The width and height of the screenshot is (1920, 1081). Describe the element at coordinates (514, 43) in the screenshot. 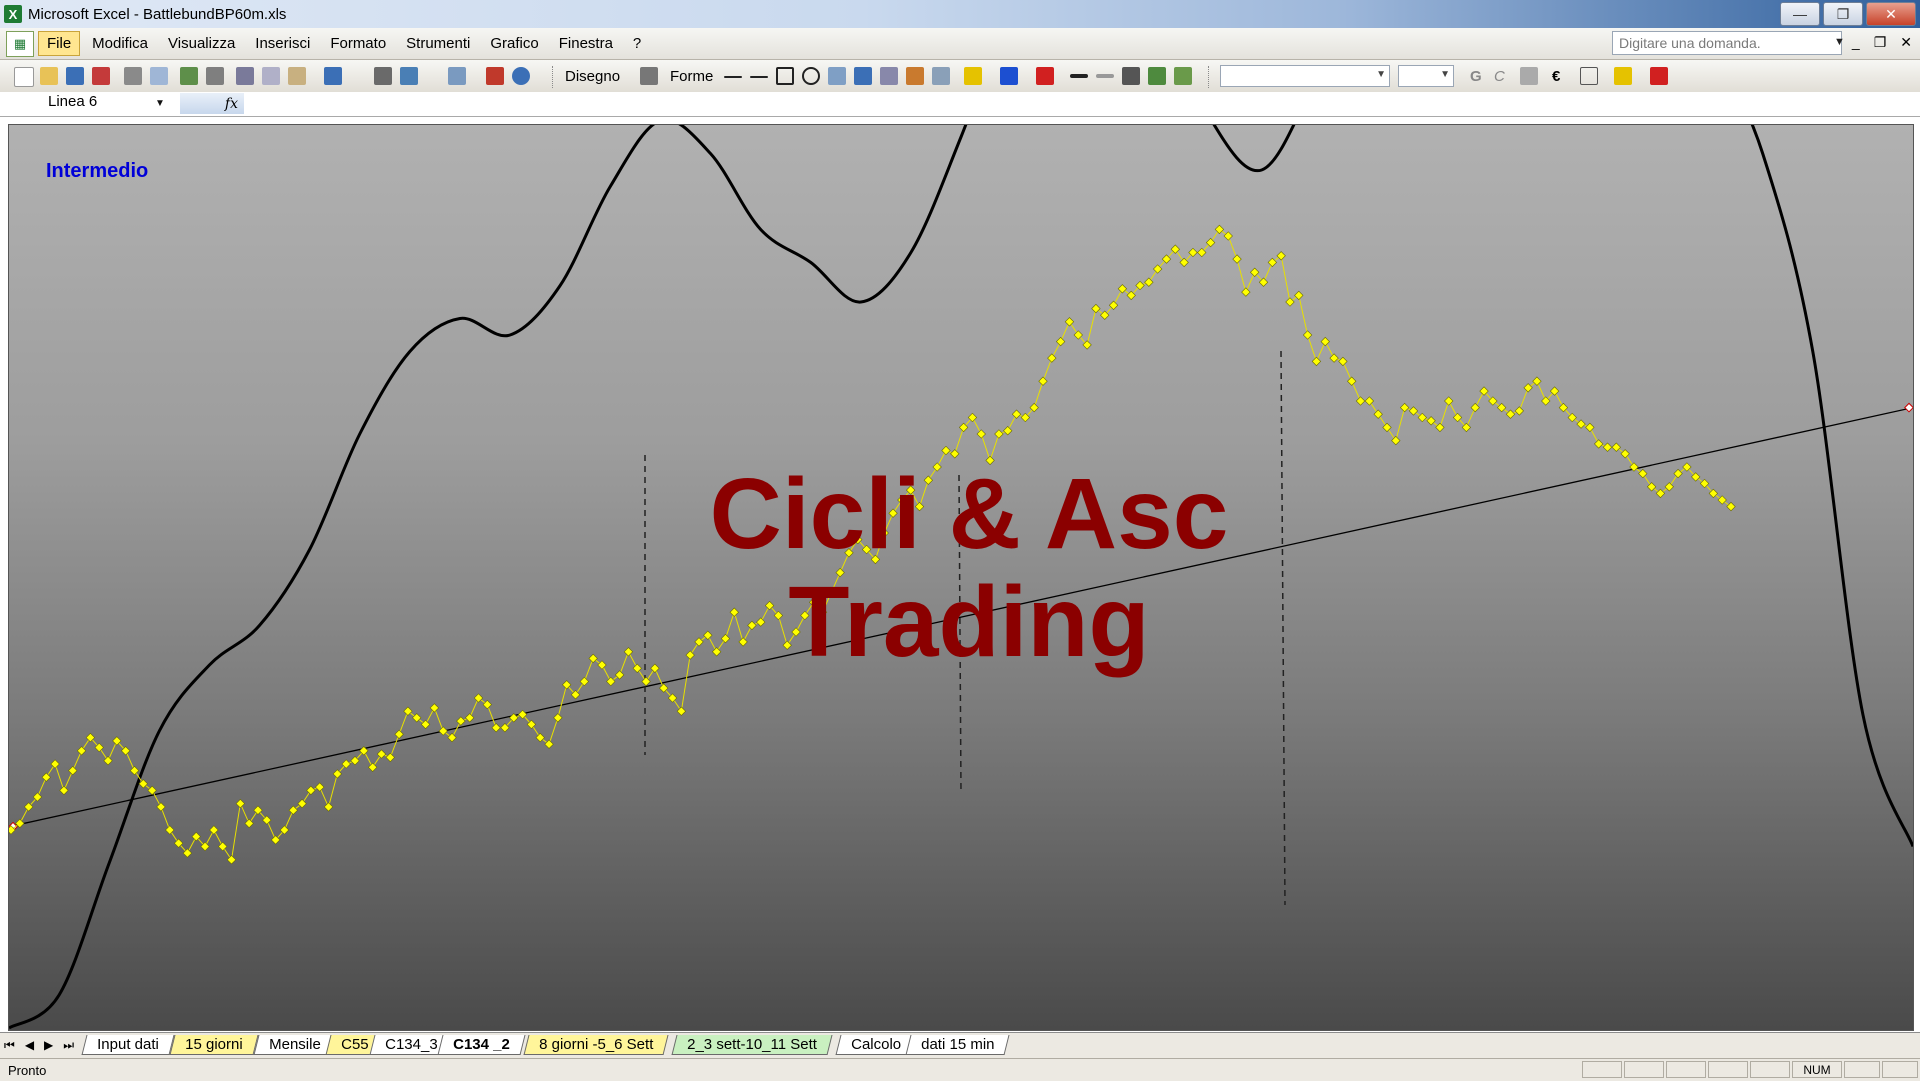

I see `menu-grafico: Grafico` at that location.